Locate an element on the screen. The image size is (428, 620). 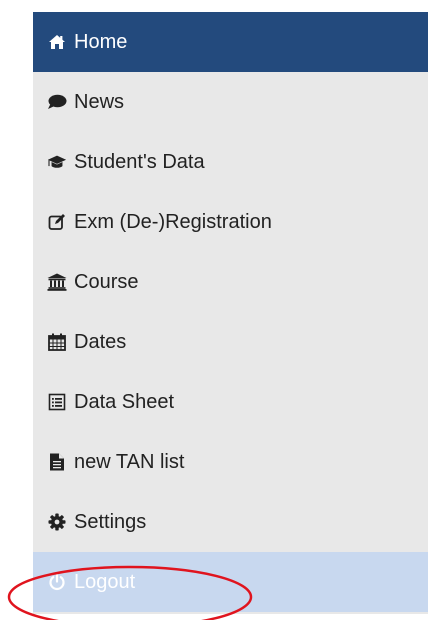
nav-item-news: News is located at coordinates (230, 102).